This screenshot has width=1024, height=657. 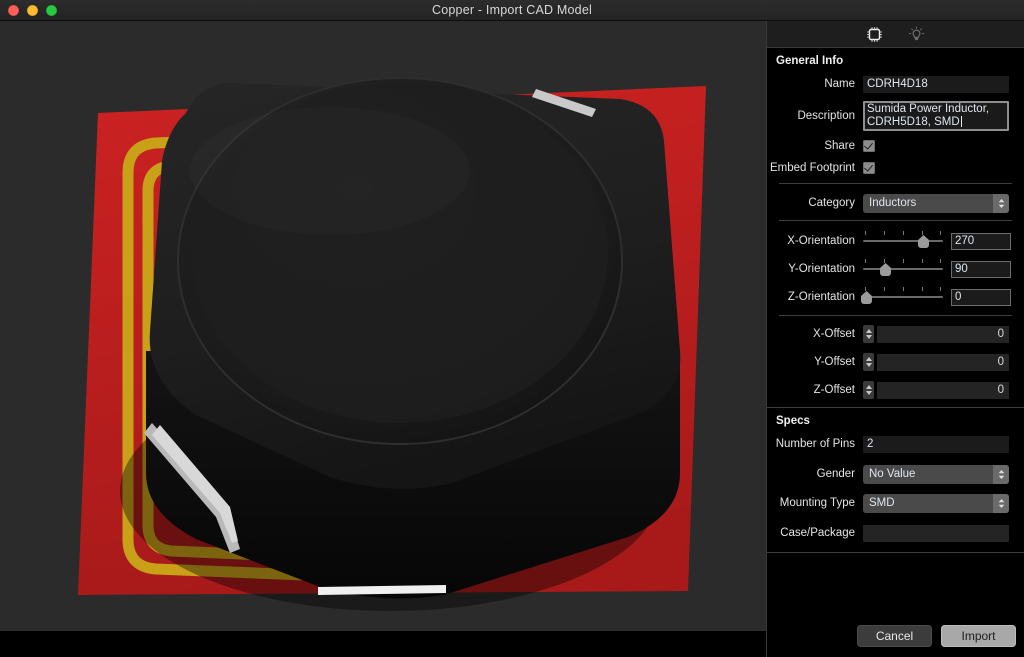 I want to click on number-of-pins-input: 2, so click(x=936, y=444).